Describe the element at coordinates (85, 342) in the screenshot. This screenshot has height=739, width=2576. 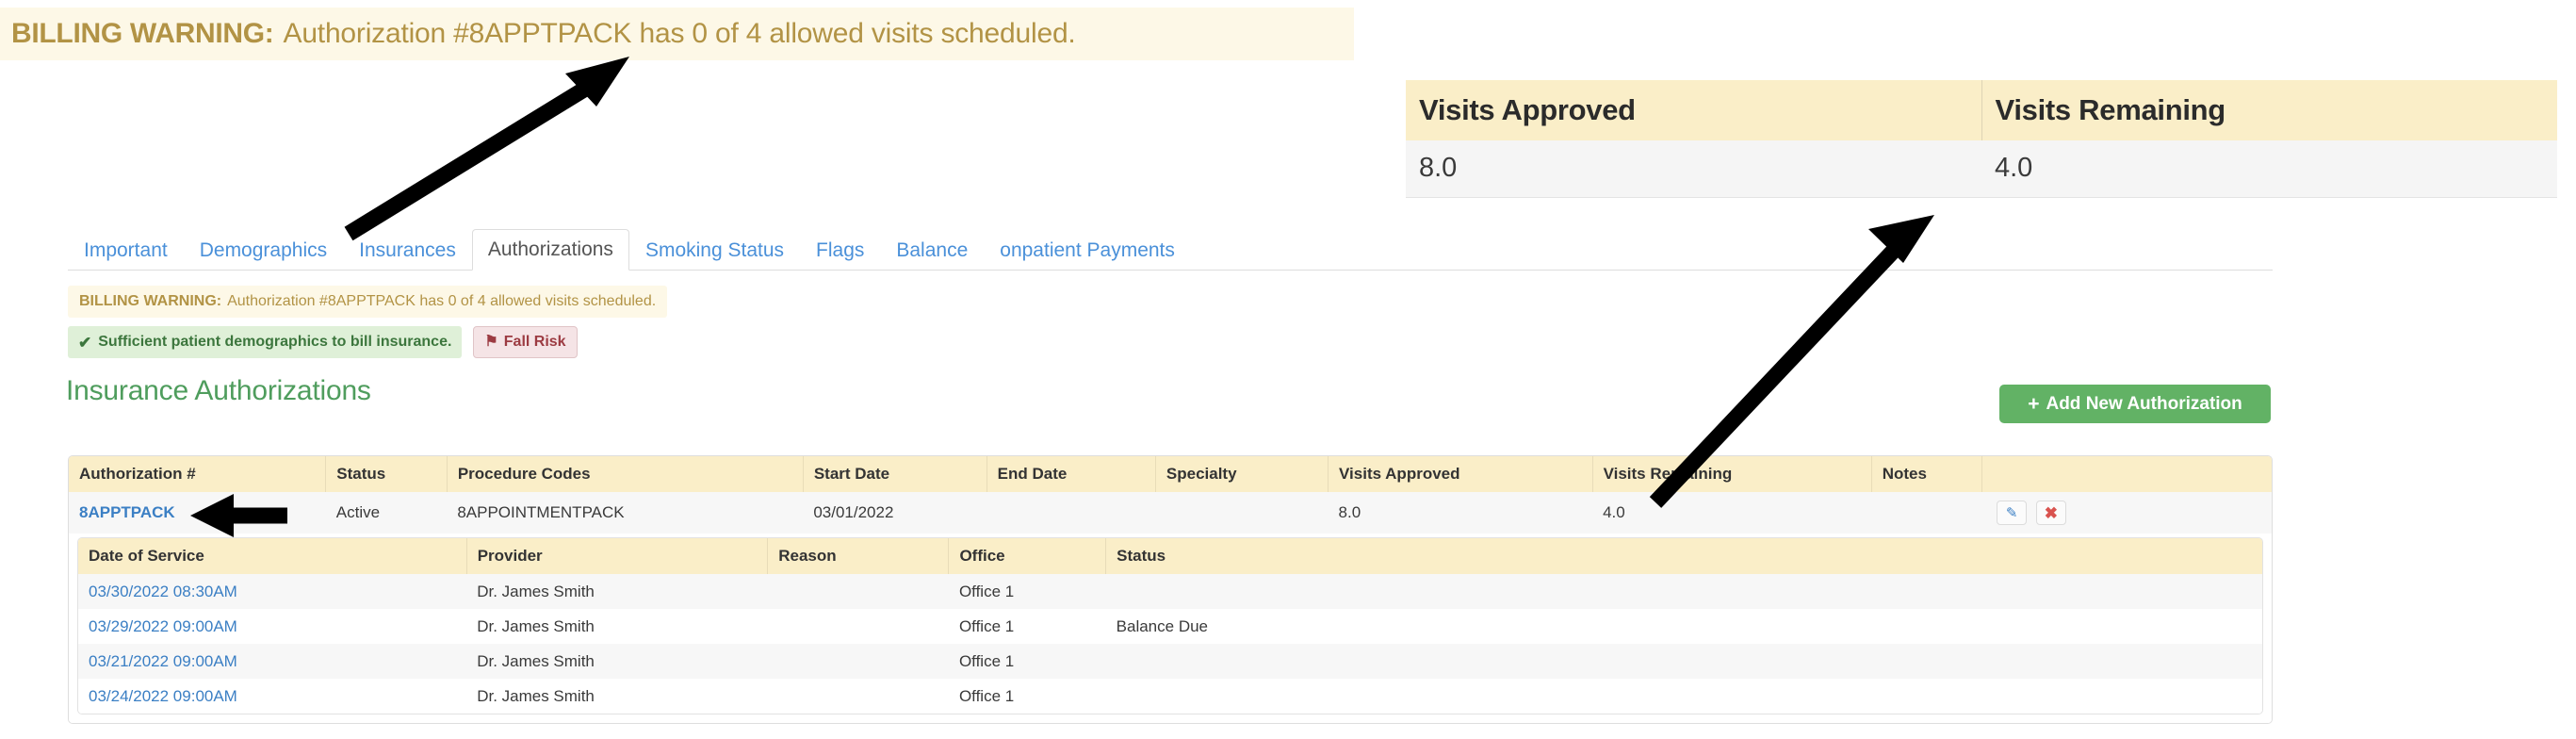
I see `check-icon: ✔` at that location.